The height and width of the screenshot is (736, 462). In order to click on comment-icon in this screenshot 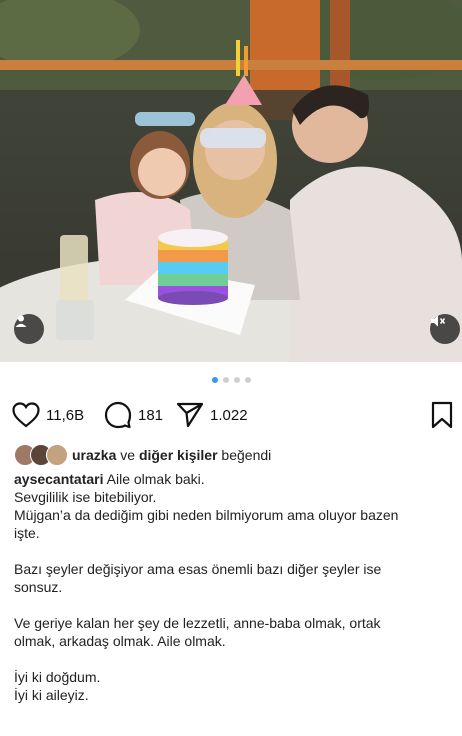, I will do `click(118, 415)`.